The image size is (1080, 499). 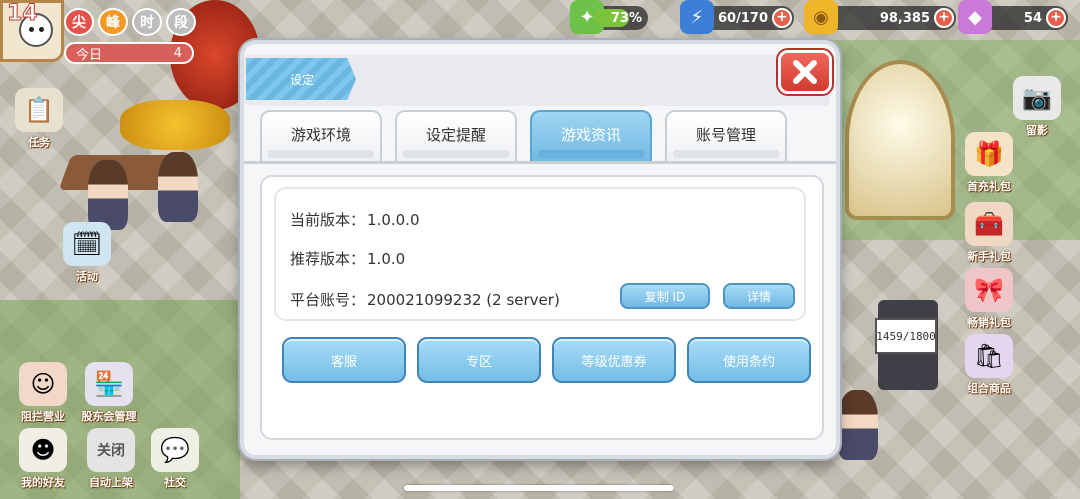 I want to click on settings-tabs: 游戏环境 设定提醒 游戏资讯 账号管理, so click(x=545, y=137).